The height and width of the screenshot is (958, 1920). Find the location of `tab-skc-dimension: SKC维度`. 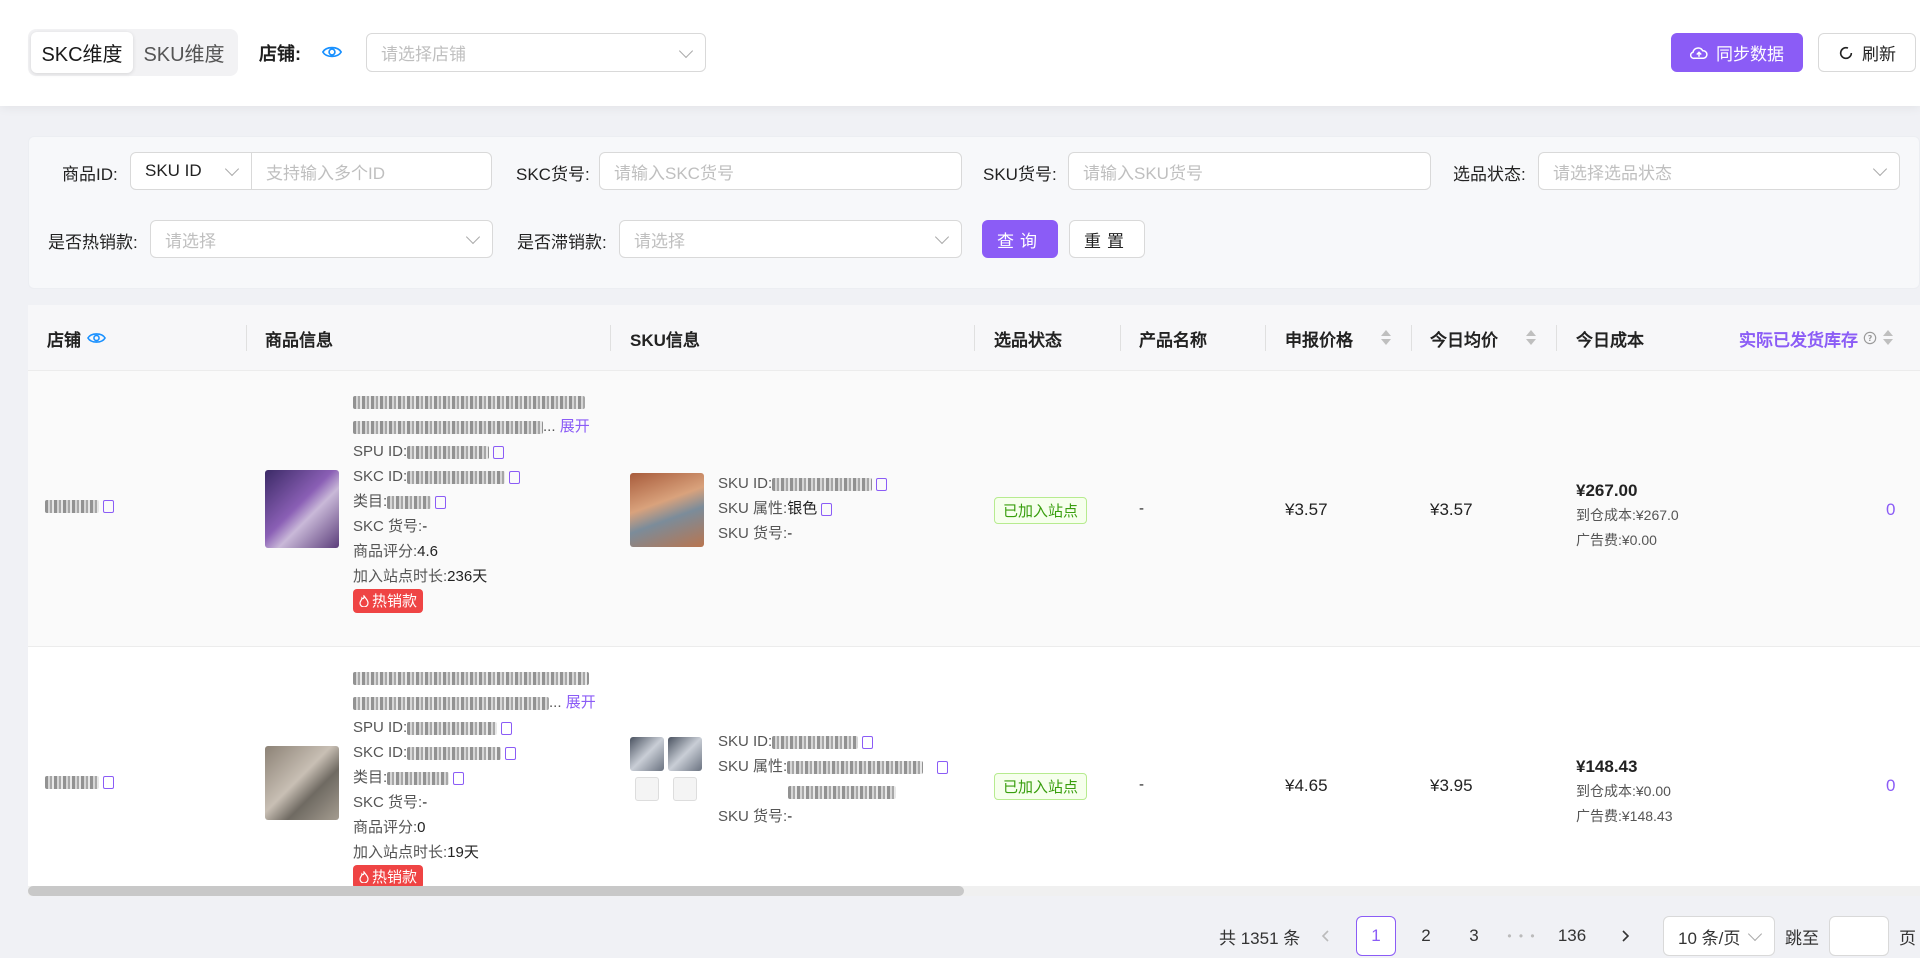

tab-skc-dimension: SKC维度 is located at coordinates (82, 52).